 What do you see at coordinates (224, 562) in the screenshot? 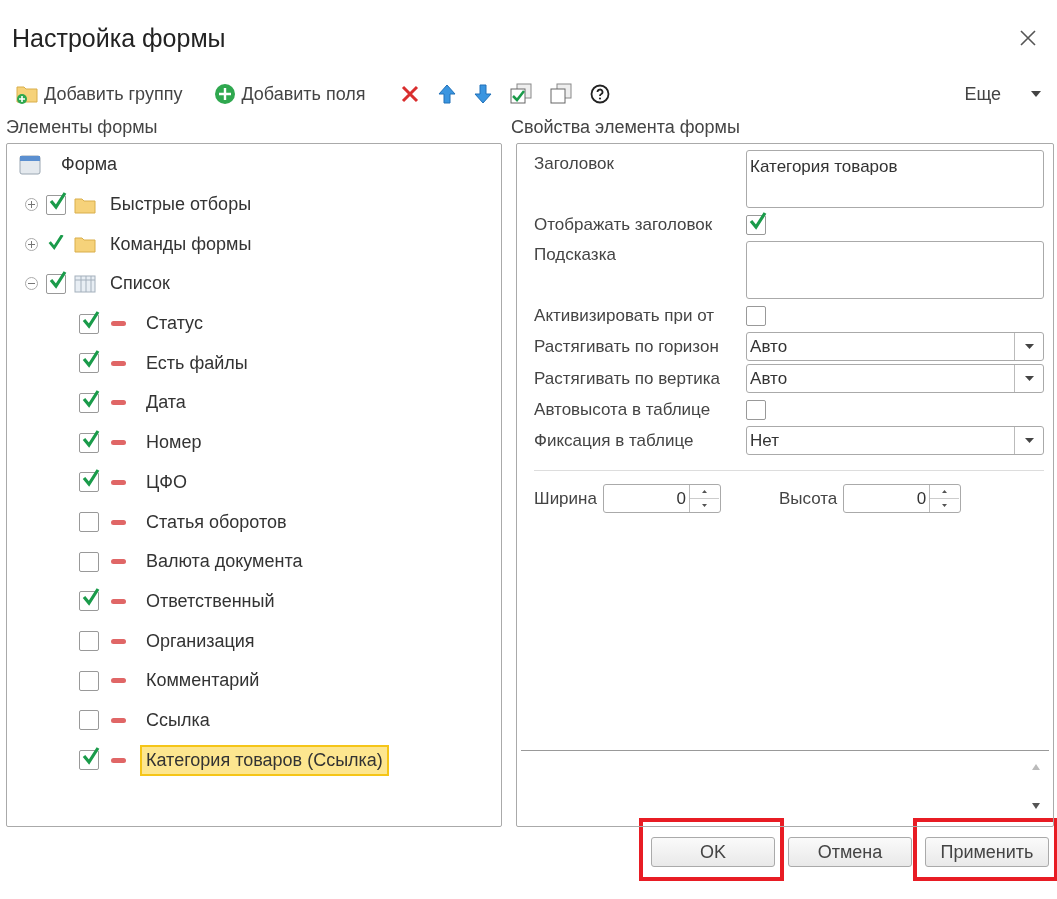
I see `tree-item: Валюта документа` at bounding box center [224, 562].